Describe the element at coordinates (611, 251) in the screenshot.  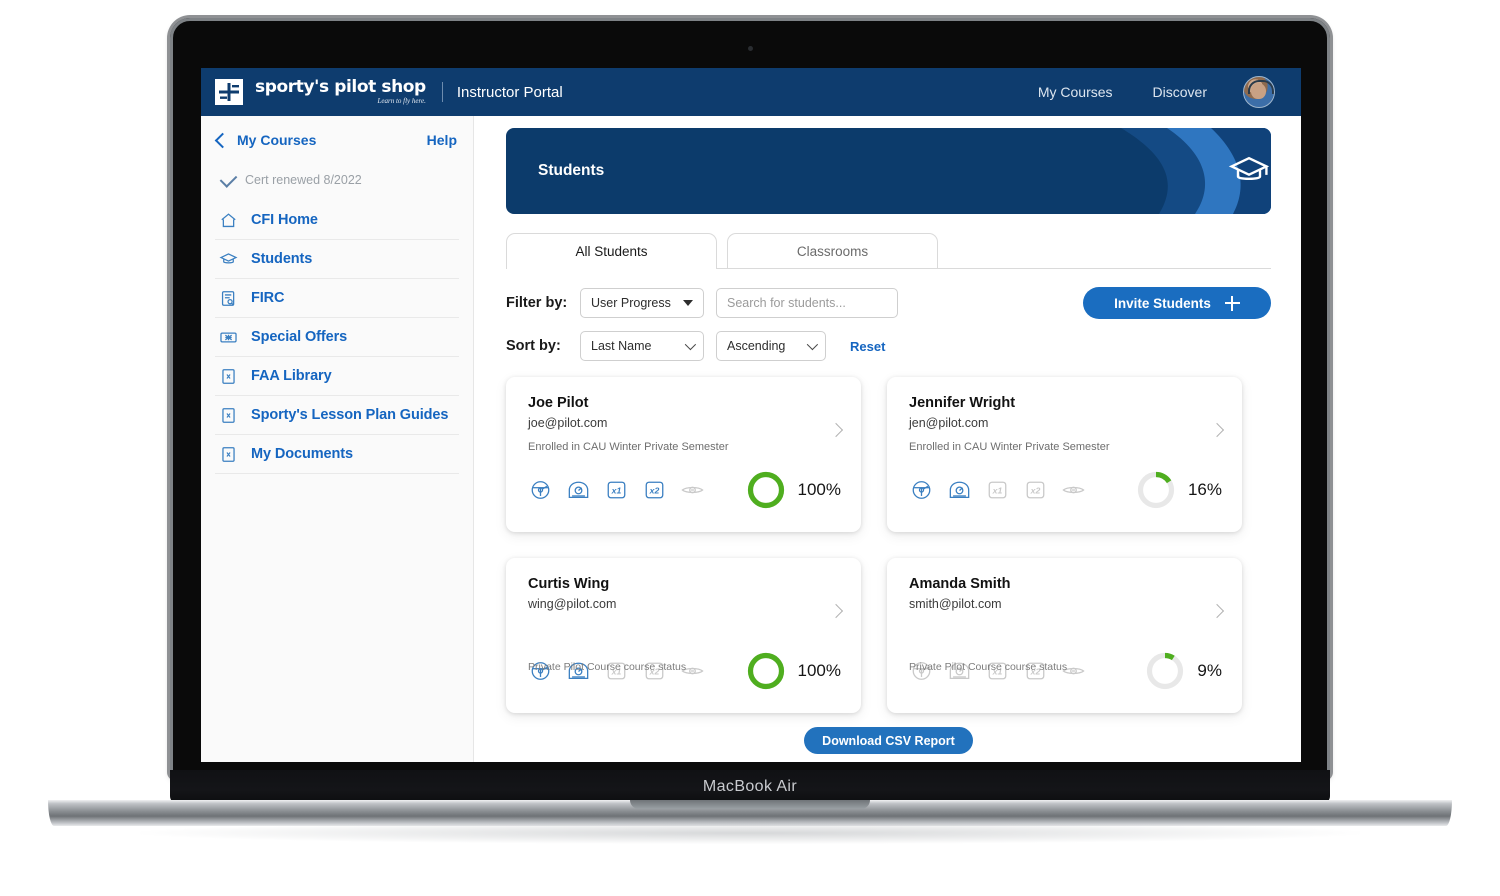
I see `tab-all-students: All Students` at that location.